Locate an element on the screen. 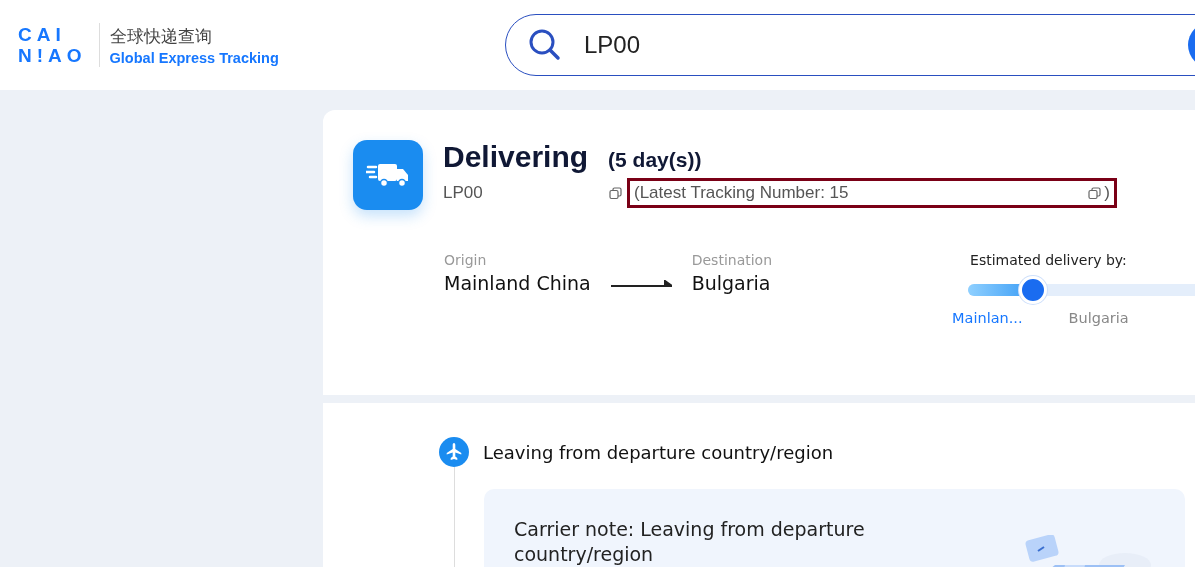 The height and width of the screenshot is (567, 1195). event-title: Leaving from departure country/region is located at coordinates (658, 452).